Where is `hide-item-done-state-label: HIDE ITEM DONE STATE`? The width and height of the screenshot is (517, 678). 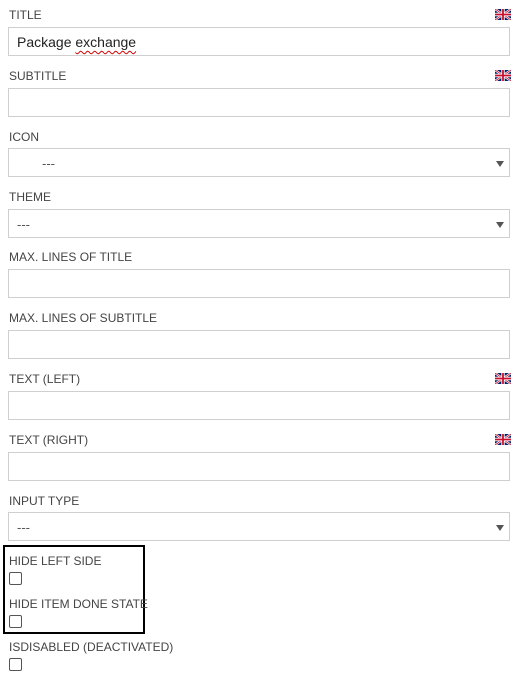 hide-item-done-state-label: HIDE ITEM DONE STATE is located at coordinates (78, 604).